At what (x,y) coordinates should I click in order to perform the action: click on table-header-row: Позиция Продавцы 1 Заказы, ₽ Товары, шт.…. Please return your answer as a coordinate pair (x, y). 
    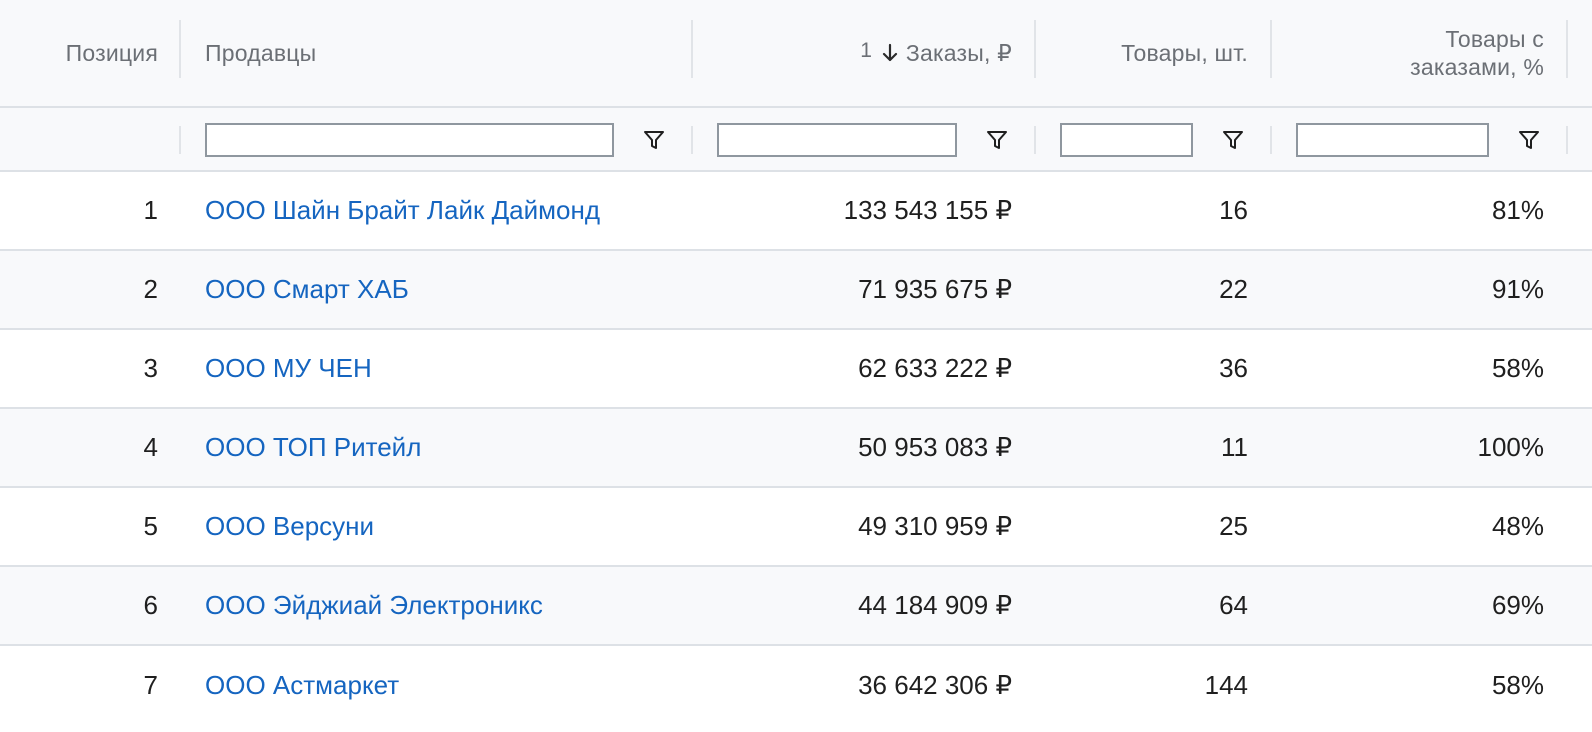
    Looking at the image, I should click on (796, 54).